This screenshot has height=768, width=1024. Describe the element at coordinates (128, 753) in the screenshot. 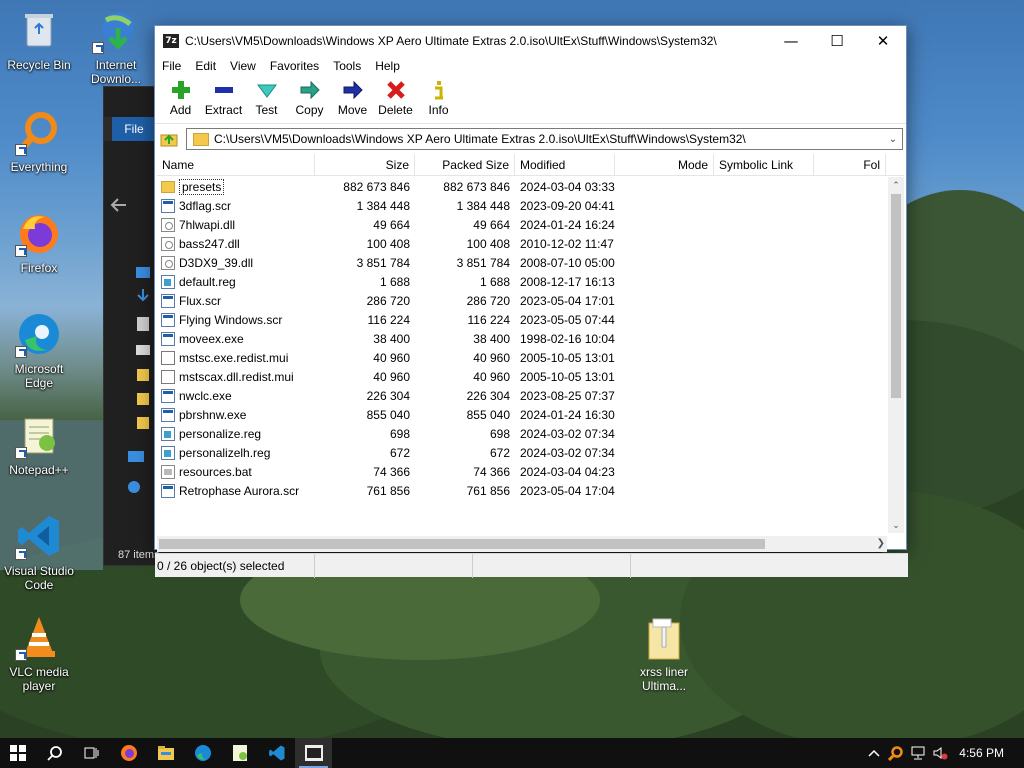

I see `taskbar-firefox` at that location.